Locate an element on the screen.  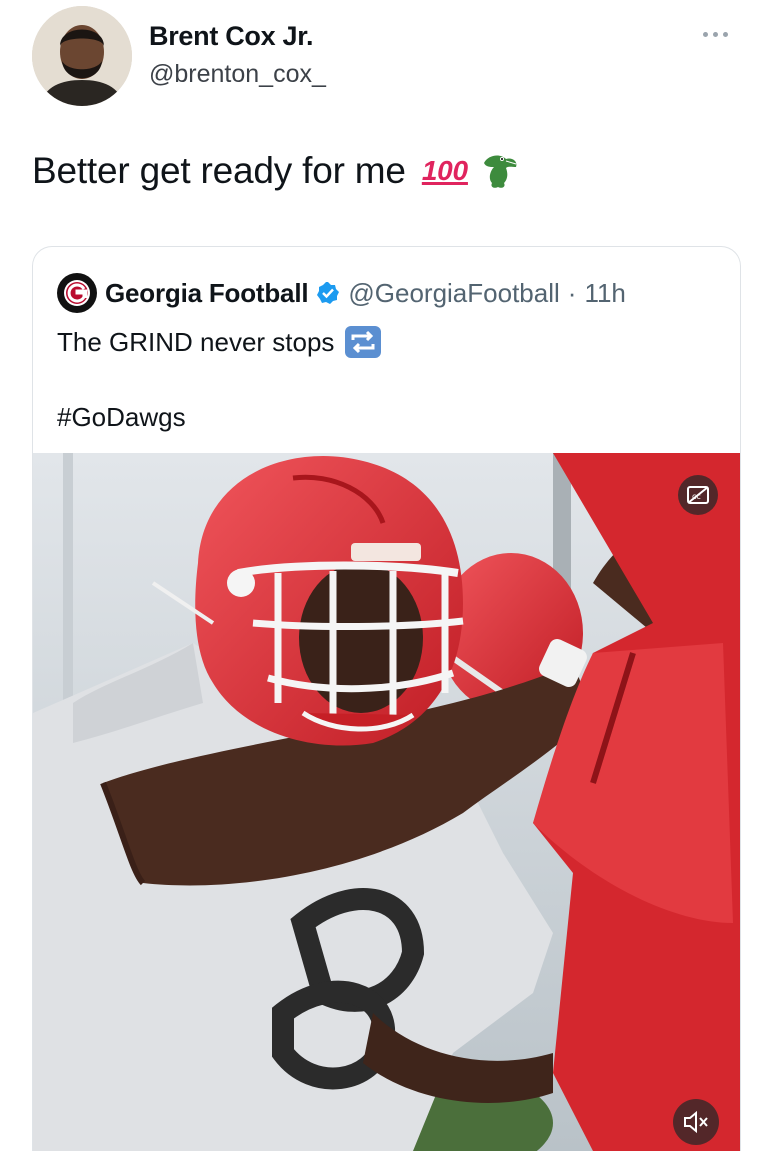
more-options-icon is located at coordinates (721, 34).